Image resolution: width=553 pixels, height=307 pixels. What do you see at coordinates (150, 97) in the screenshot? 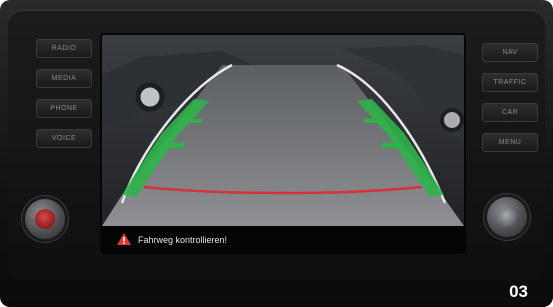
I see `car-wheel-left` at bounding box center [150, 97].